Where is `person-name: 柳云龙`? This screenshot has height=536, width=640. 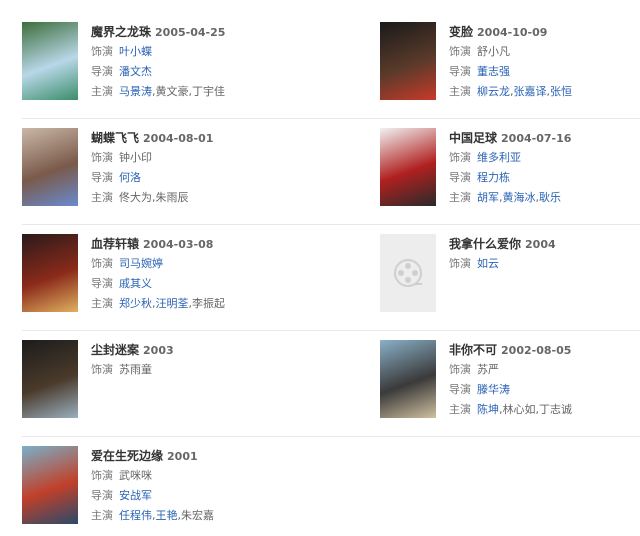
person-name: 柳云龙 is located at coordinates (493, 91).